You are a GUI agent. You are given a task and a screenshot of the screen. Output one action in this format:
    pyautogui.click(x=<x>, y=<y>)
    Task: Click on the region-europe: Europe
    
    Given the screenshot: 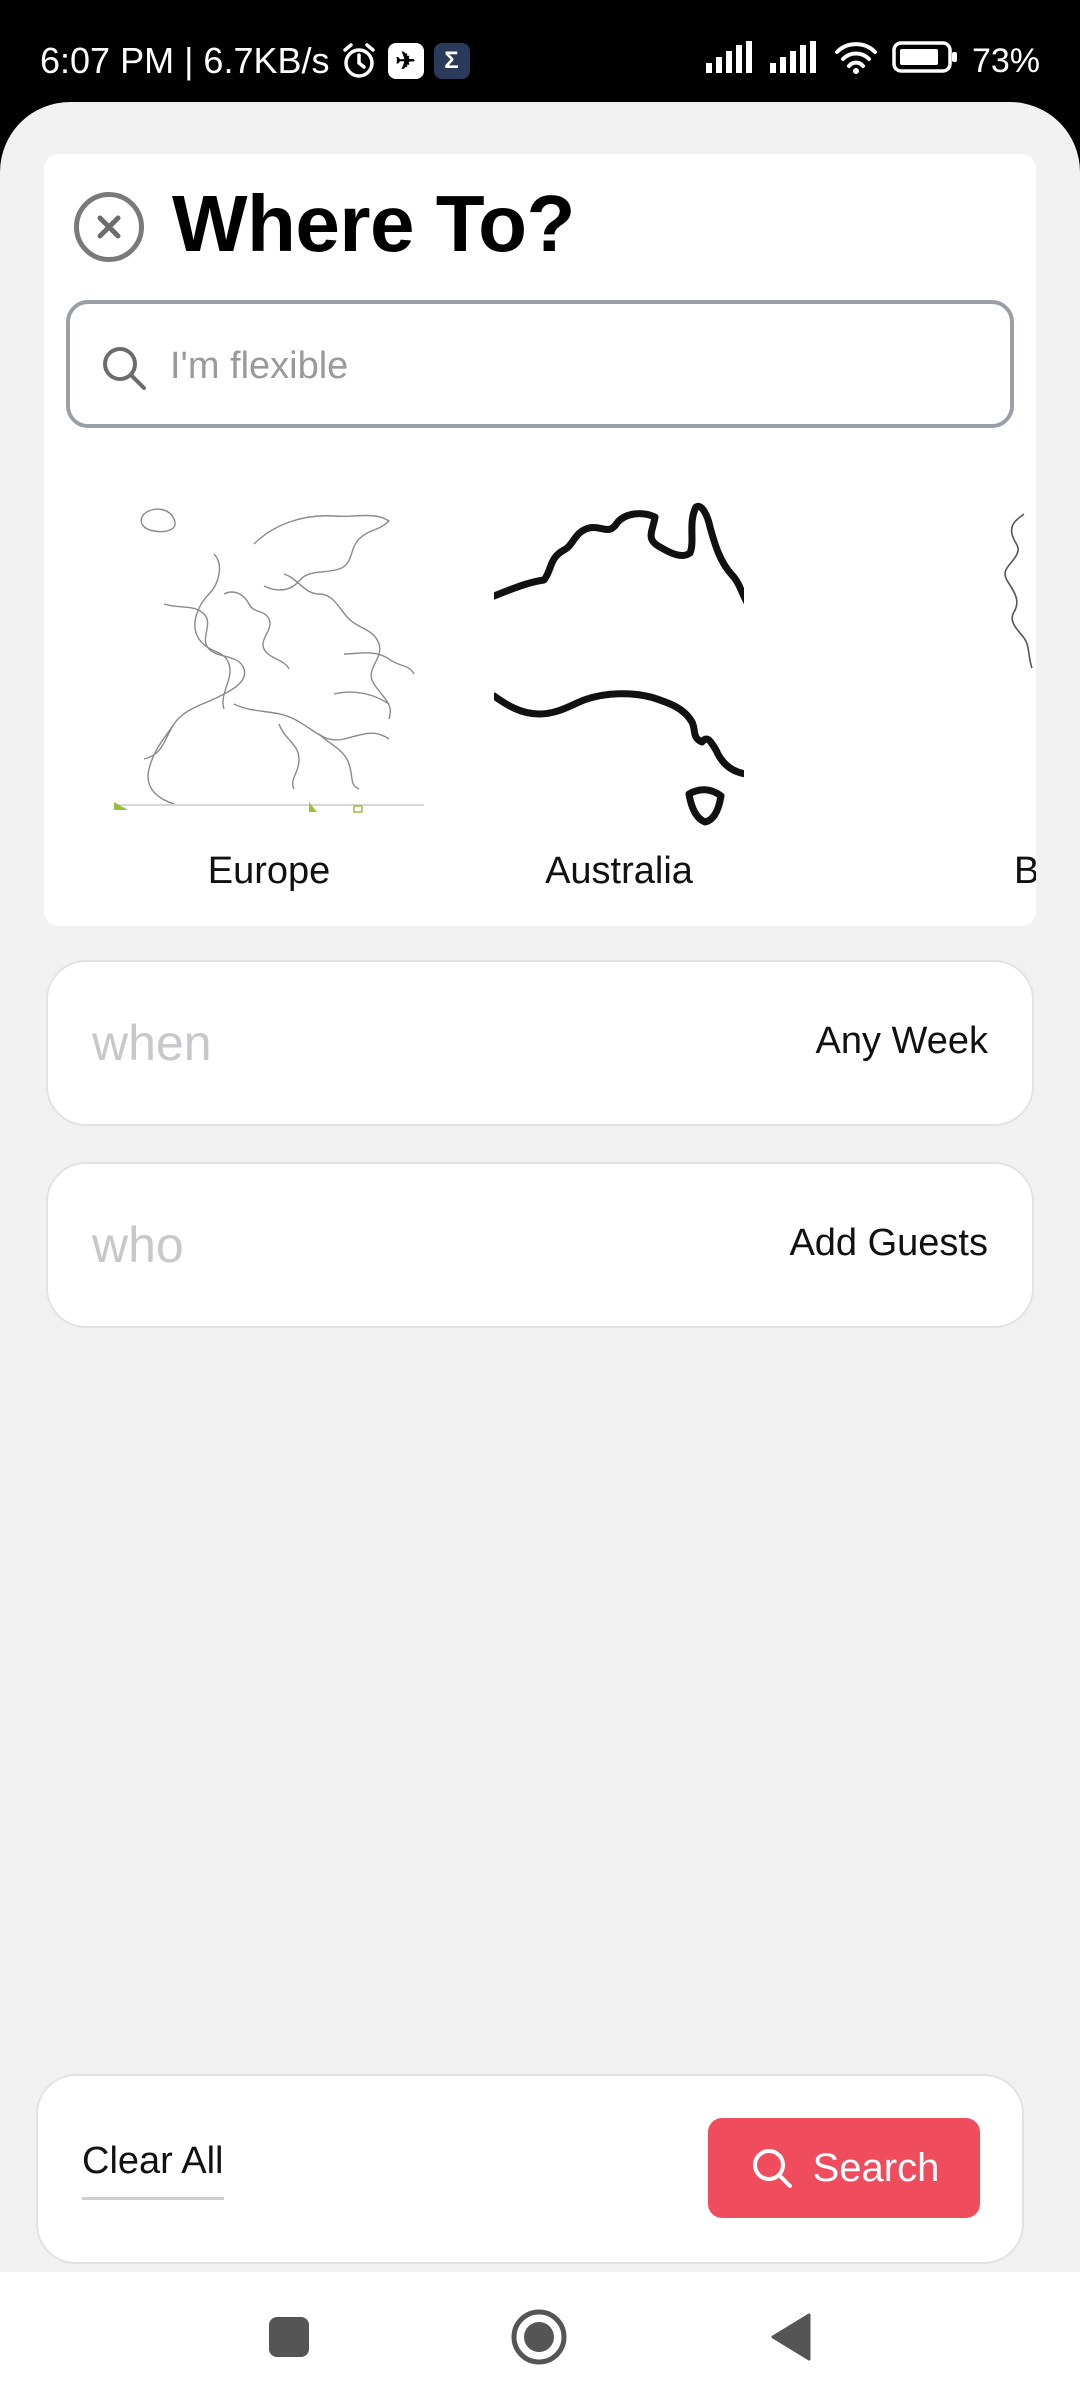 What is the action you would take?
    pyautogui.click(x=269, y=699)
    